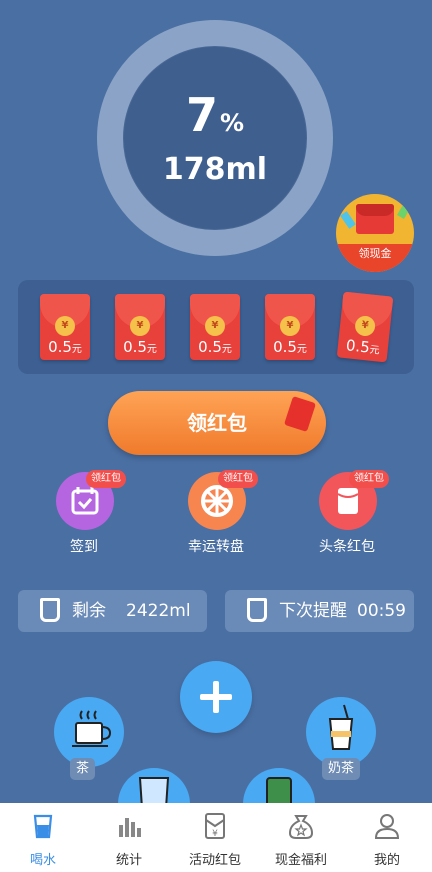 The image size is (432, 872). I want to click on bottom-tab-bar: 喝水 统计 ¥ 活动红包 现金福利 我的, so click(216, 837).